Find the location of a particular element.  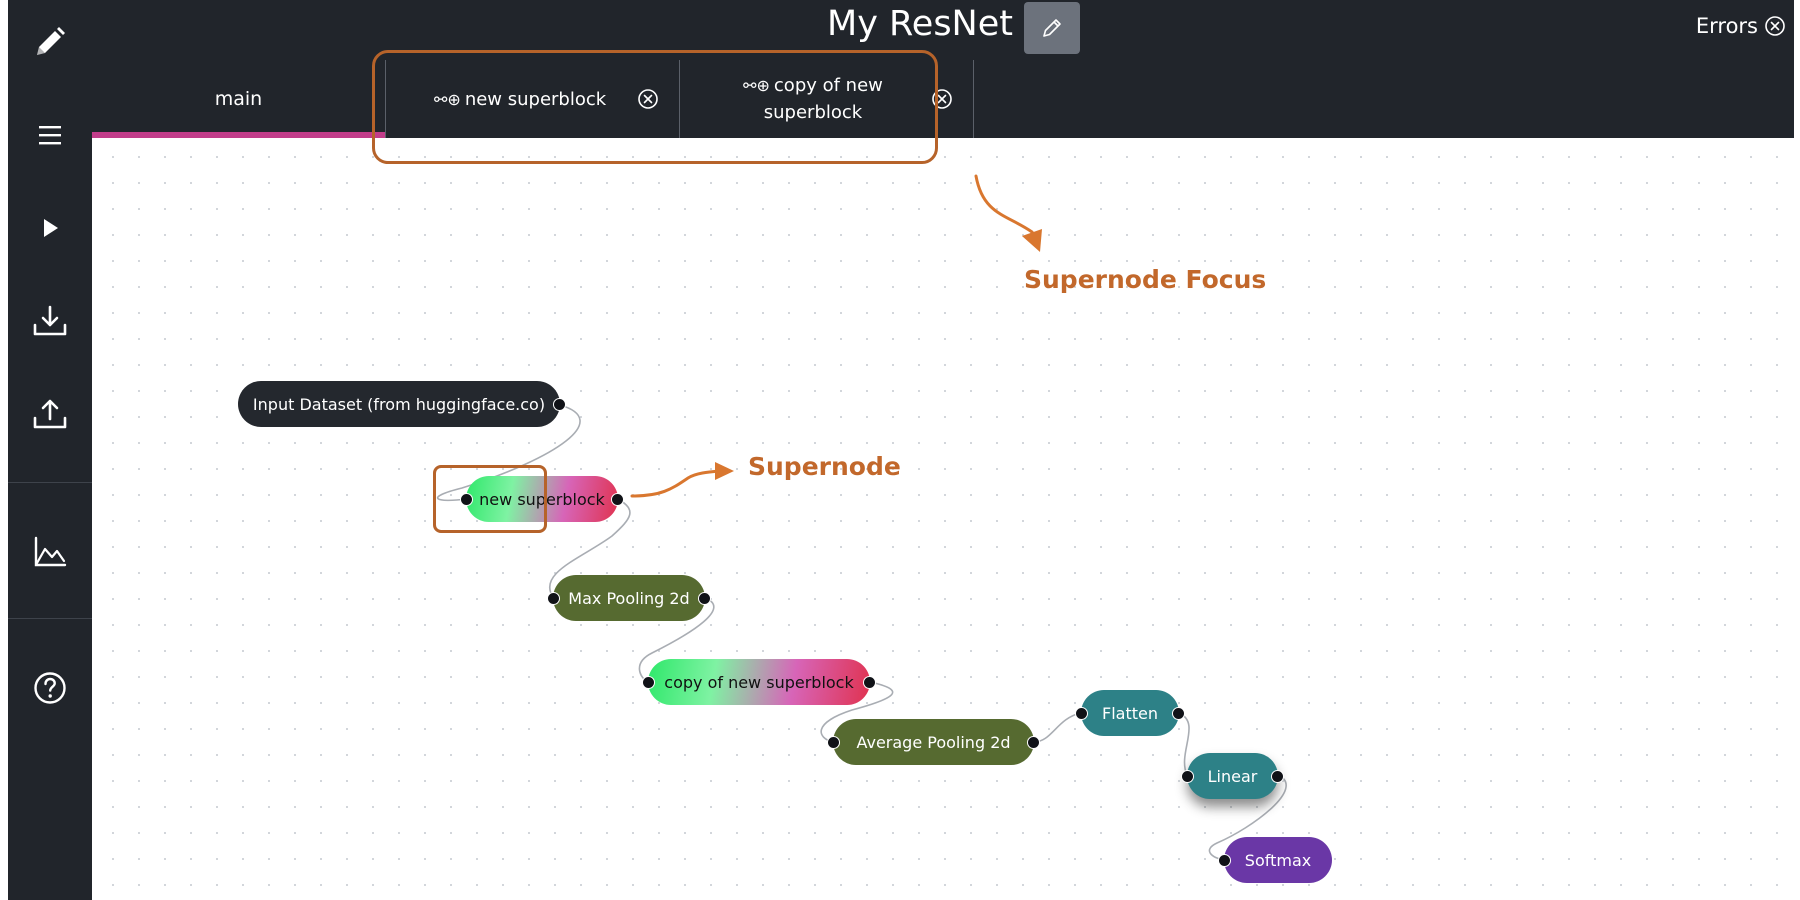

sidebar-upload-button is located at coordinates (50, 414).